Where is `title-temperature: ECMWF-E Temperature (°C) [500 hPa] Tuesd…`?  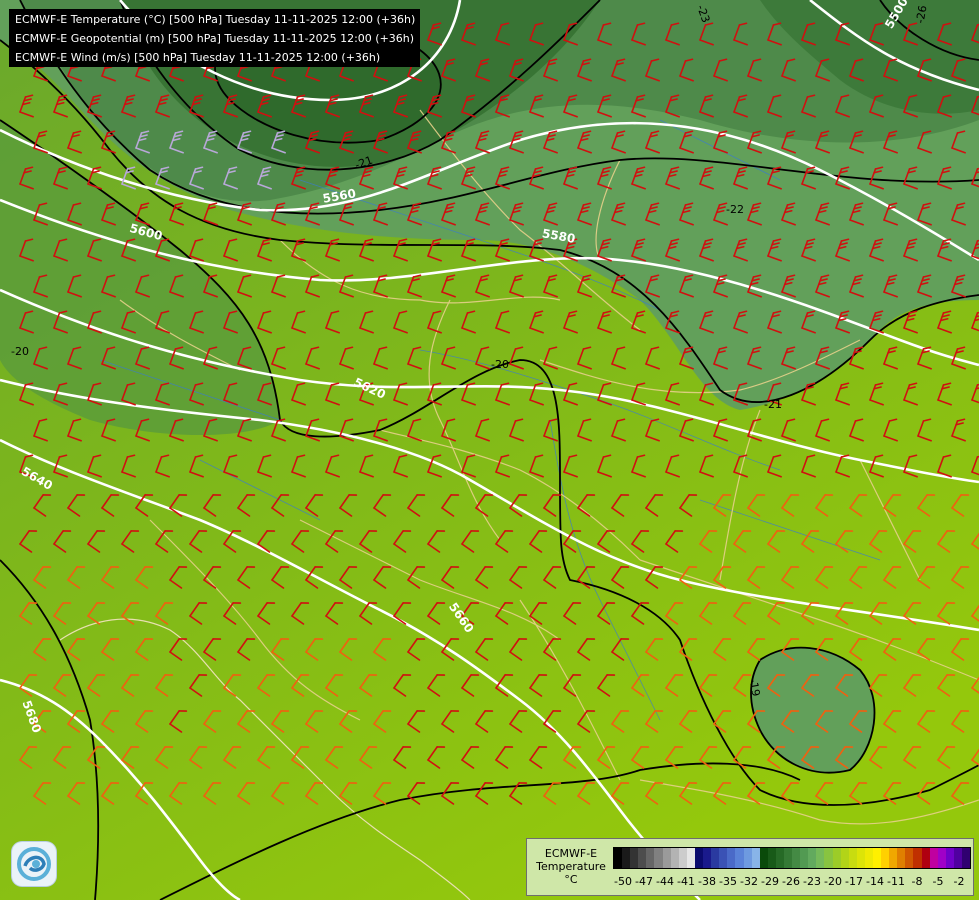
title-temperature: ECMWF-E Temperature (°C) [500 hPa] Tuesd… is located at coordinates (215, 19).